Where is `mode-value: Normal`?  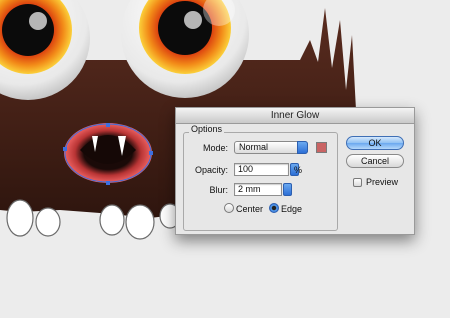 mode-value: Normal is located at coordinates (254, 147).